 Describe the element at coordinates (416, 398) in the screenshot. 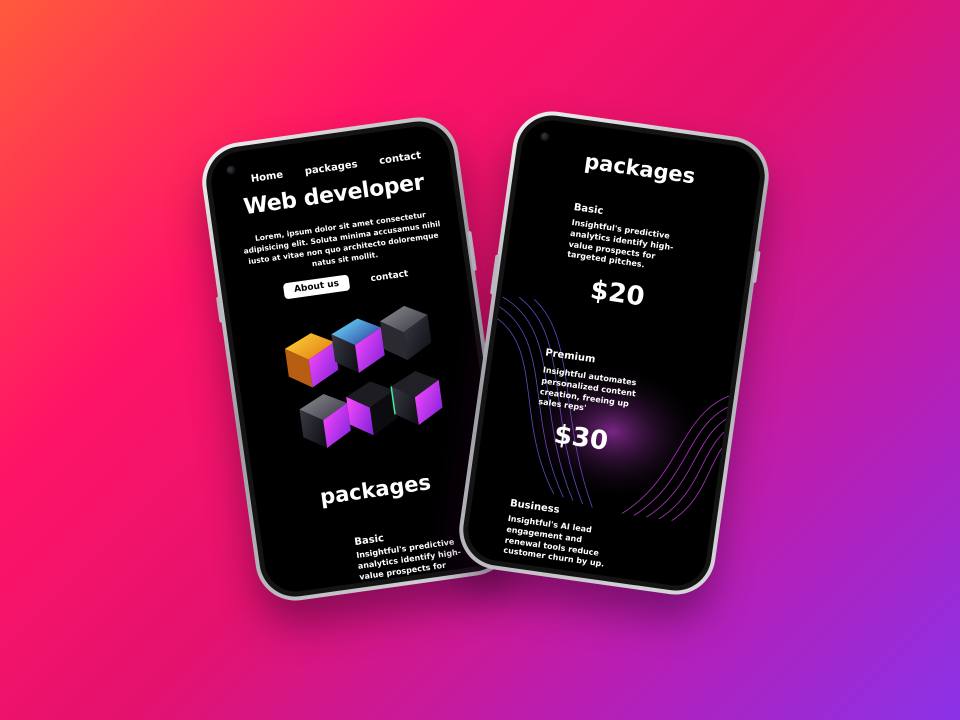

I see `cube-green-edge` at that location.